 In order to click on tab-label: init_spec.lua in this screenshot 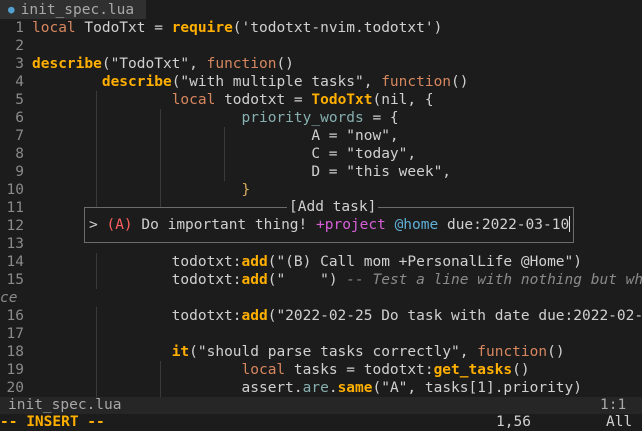, I will do `click(77, 9)`.